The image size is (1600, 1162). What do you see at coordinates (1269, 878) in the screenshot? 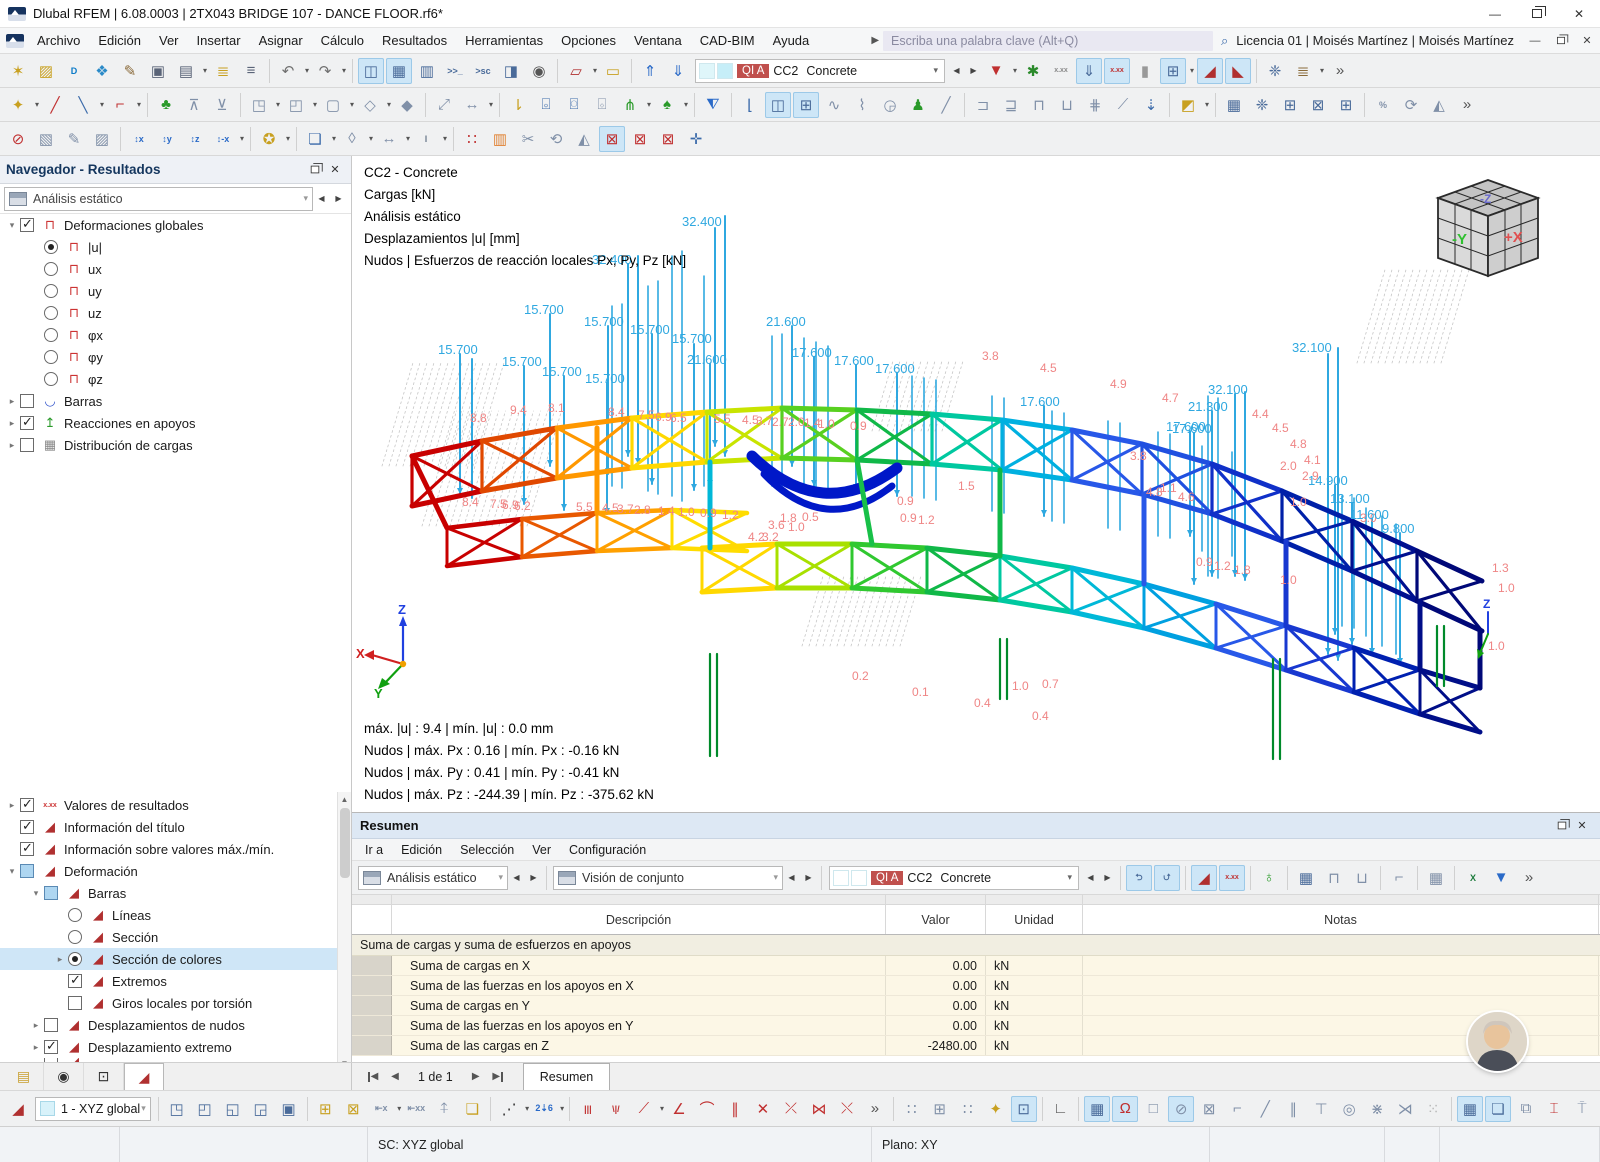
I see `org-chart-icon: ♁` at bounding box center [1269, 878].